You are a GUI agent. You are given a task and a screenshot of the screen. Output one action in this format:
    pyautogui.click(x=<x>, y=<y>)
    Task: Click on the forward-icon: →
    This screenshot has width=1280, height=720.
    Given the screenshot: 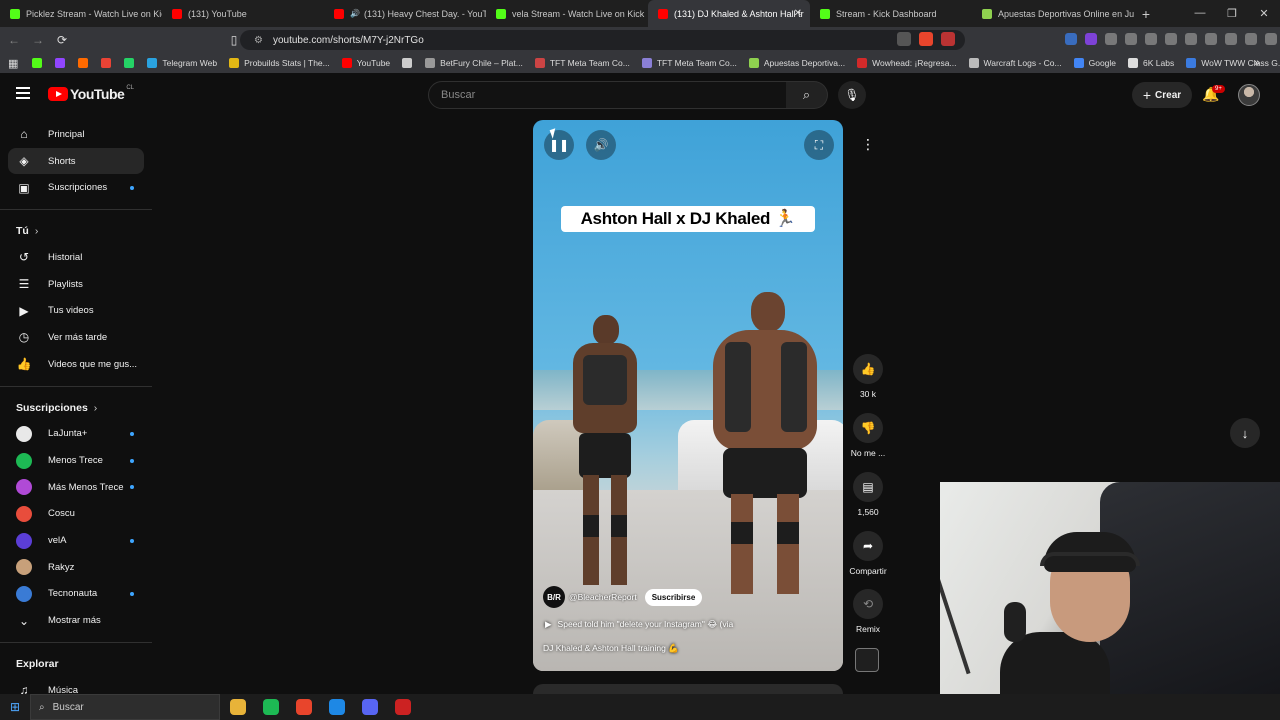 What is the action you would take?
    pyautogui.click(x=38, y=40)
    